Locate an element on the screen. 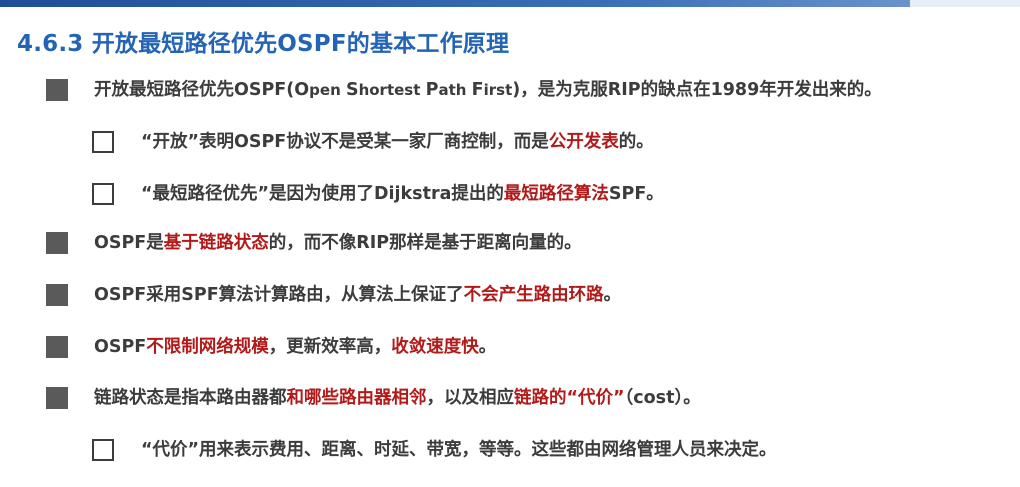 This screenshot has width=1020, height=487. top-accent-bar is located at coordinates (510, 3).